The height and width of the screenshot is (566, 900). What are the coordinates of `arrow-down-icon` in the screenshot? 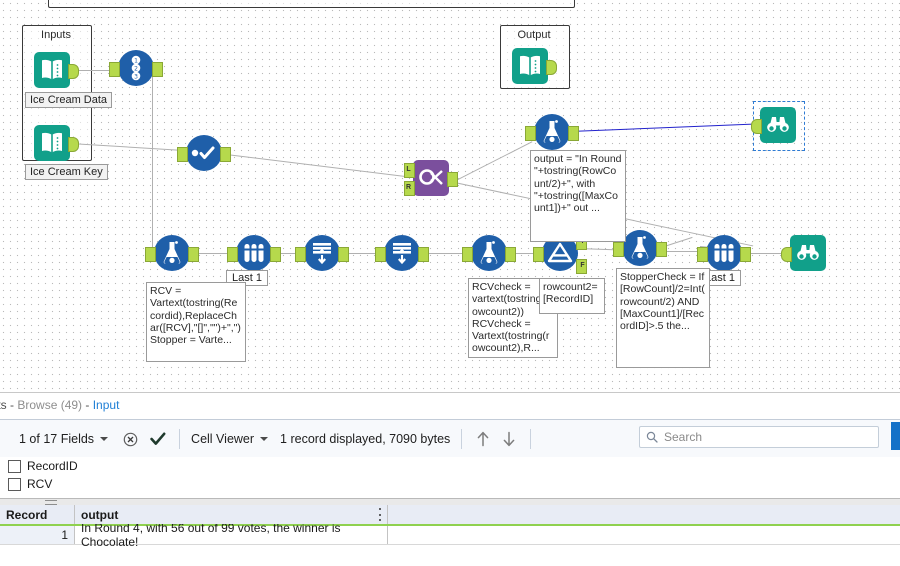 It's located at (509, 439).